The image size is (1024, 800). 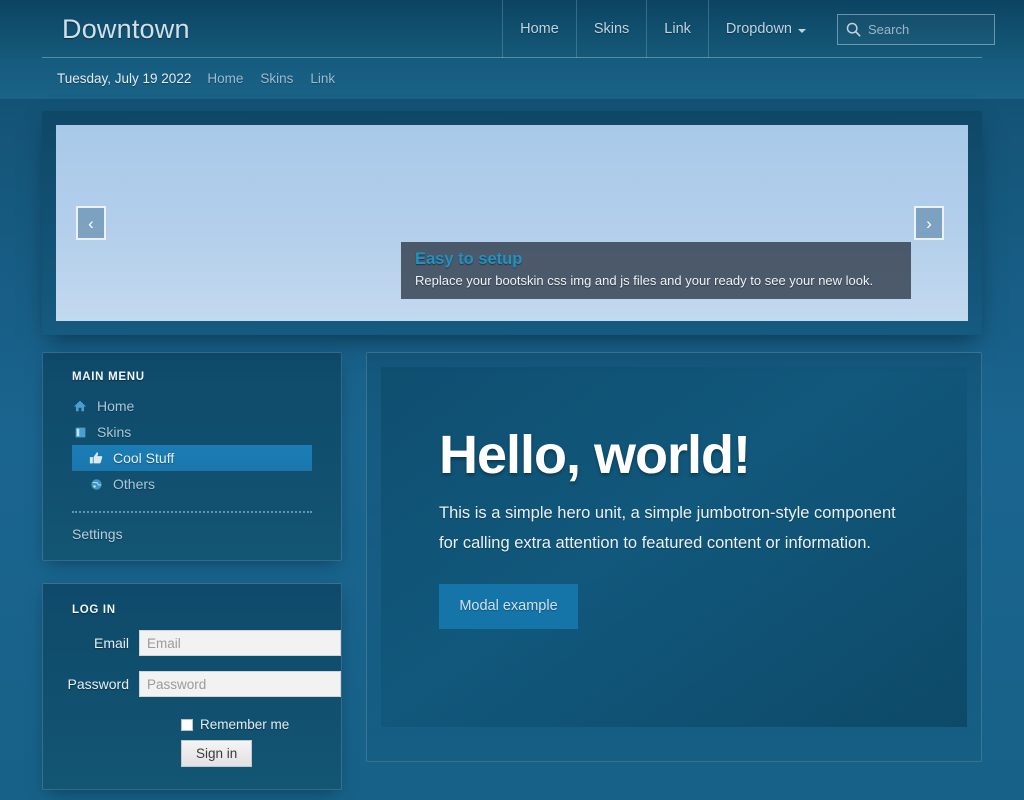 What do you see at coordinates (322, 78) in the screenshot?
I see `subbar-link-link: Link` at bounding box center [322, 78].